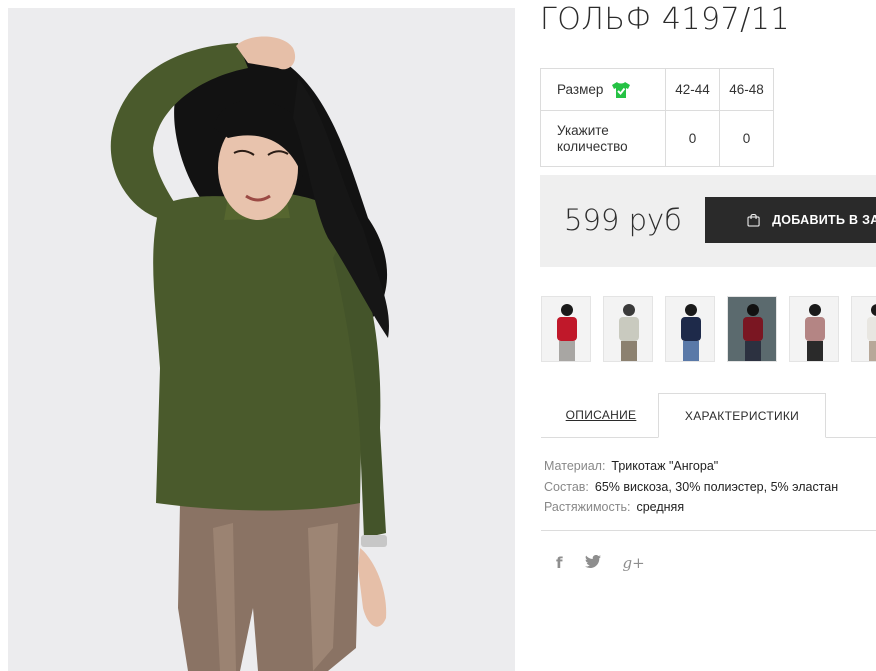 The image size is (876, 671). Describe the element at coordinates (665, 466) in the screenshot. I see `spec-value-material: Трикотаж "Ангора"` at that location.